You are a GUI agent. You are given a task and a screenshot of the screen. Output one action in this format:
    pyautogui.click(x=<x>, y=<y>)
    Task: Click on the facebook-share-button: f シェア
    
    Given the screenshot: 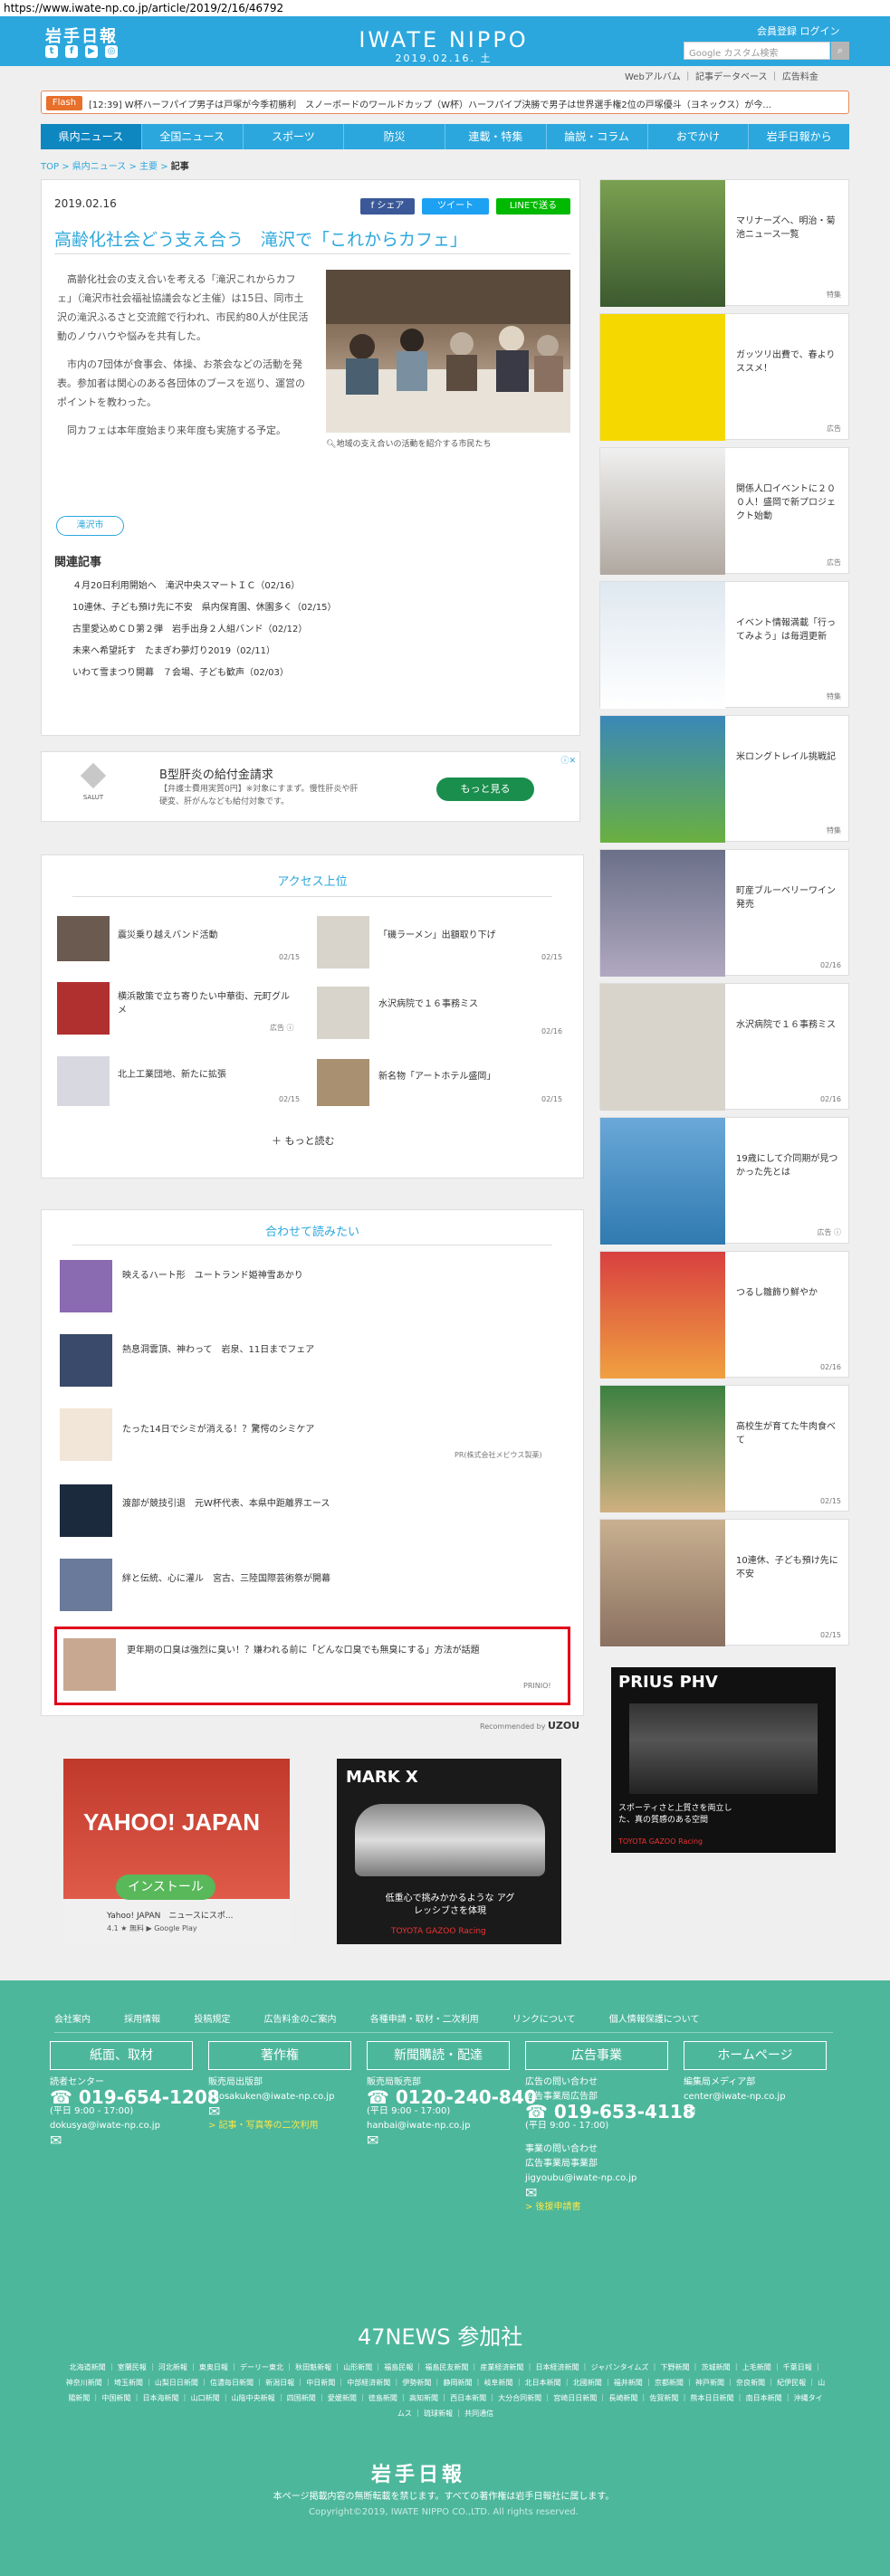 What is the action you would take?
    pyautogui.click(x=387, y=207)
    